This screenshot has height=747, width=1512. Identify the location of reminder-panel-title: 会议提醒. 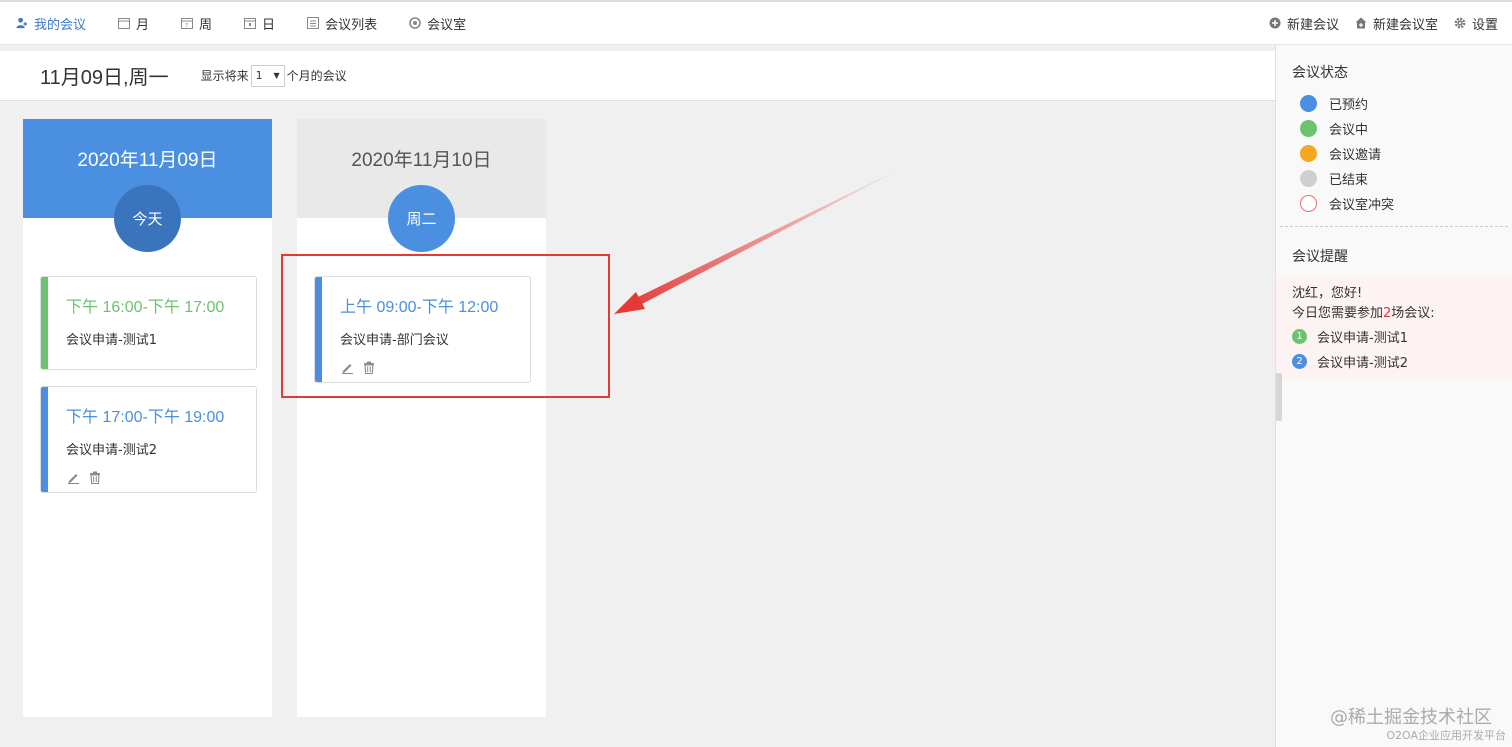
(1320, 257).